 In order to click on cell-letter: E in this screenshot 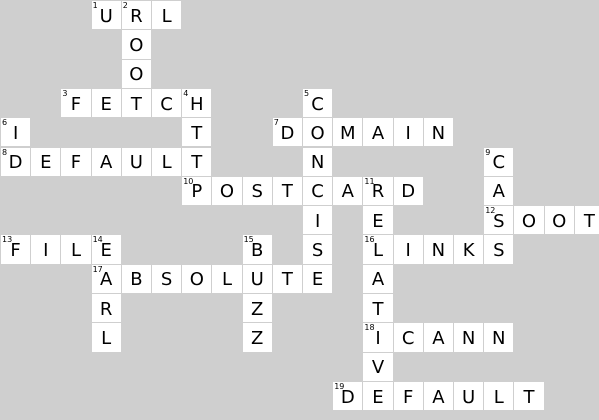, I will do `click(378, 221)`.